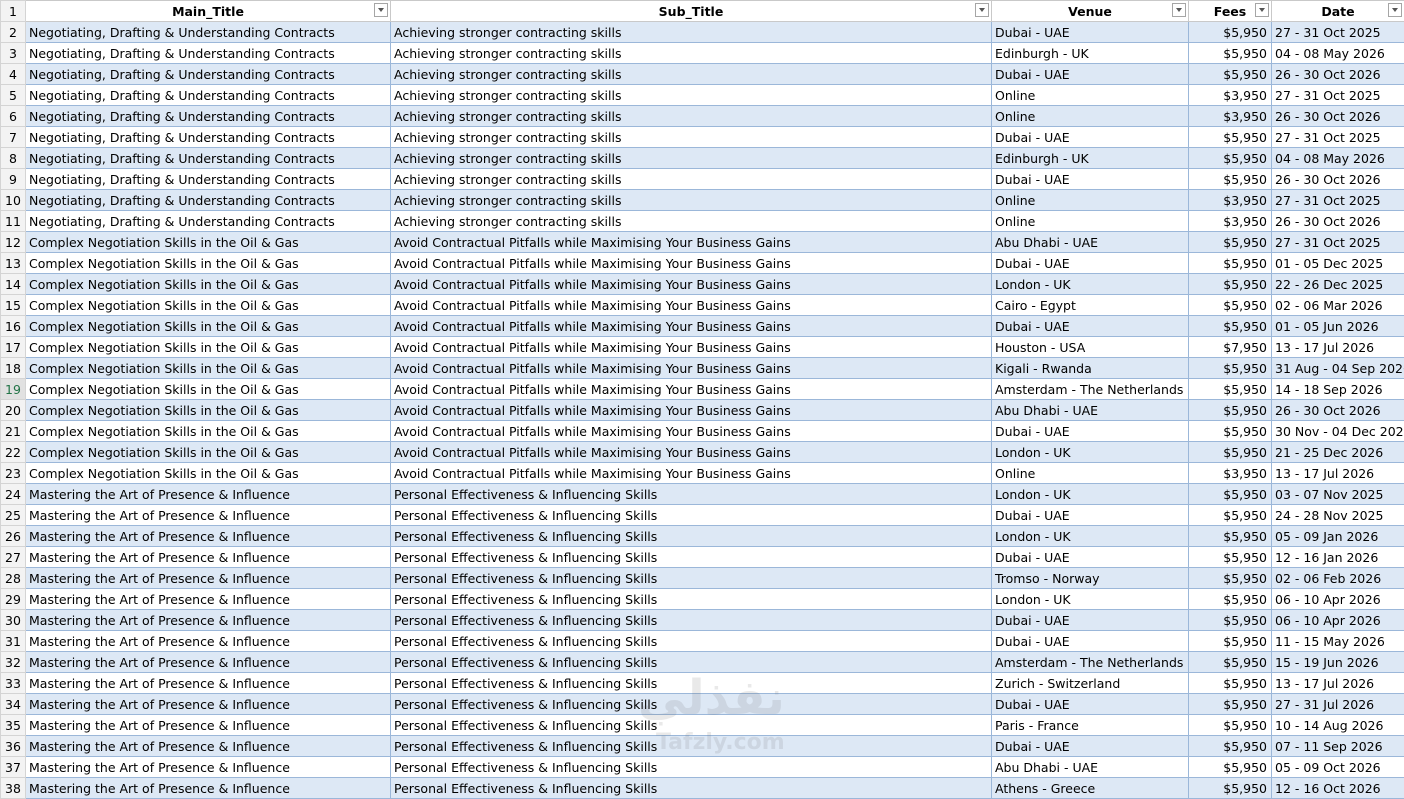 The image size is (1404, 799). I want to click on cell-date: 11 - 15 May 2026, so click(1338, 641).